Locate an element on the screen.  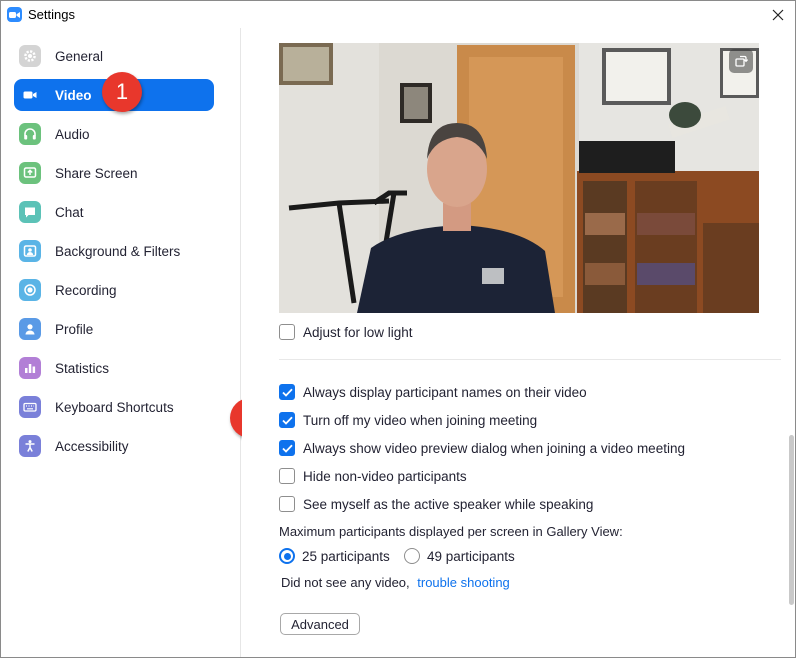
trouble-shooting-text: Did not see any video, is located at coordinates (345, 582).